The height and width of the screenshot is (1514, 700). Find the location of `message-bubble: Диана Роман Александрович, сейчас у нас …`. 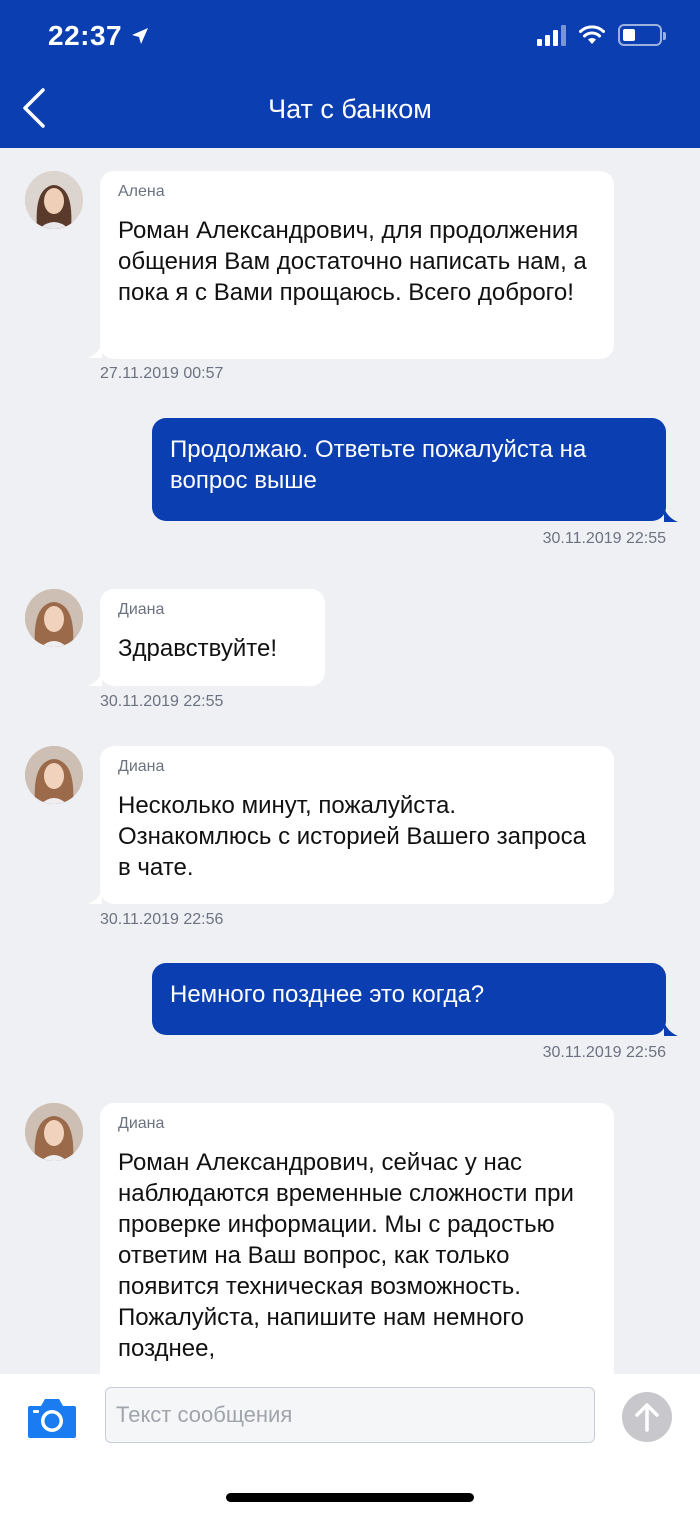

message-bubble: Диана Роман Александрович, сейчас у нас … is located at coordinates (357, 1238).